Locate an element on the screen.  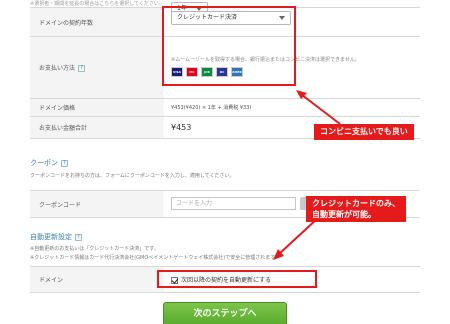
arrow-line-credit is located at coordinates (298, 236).